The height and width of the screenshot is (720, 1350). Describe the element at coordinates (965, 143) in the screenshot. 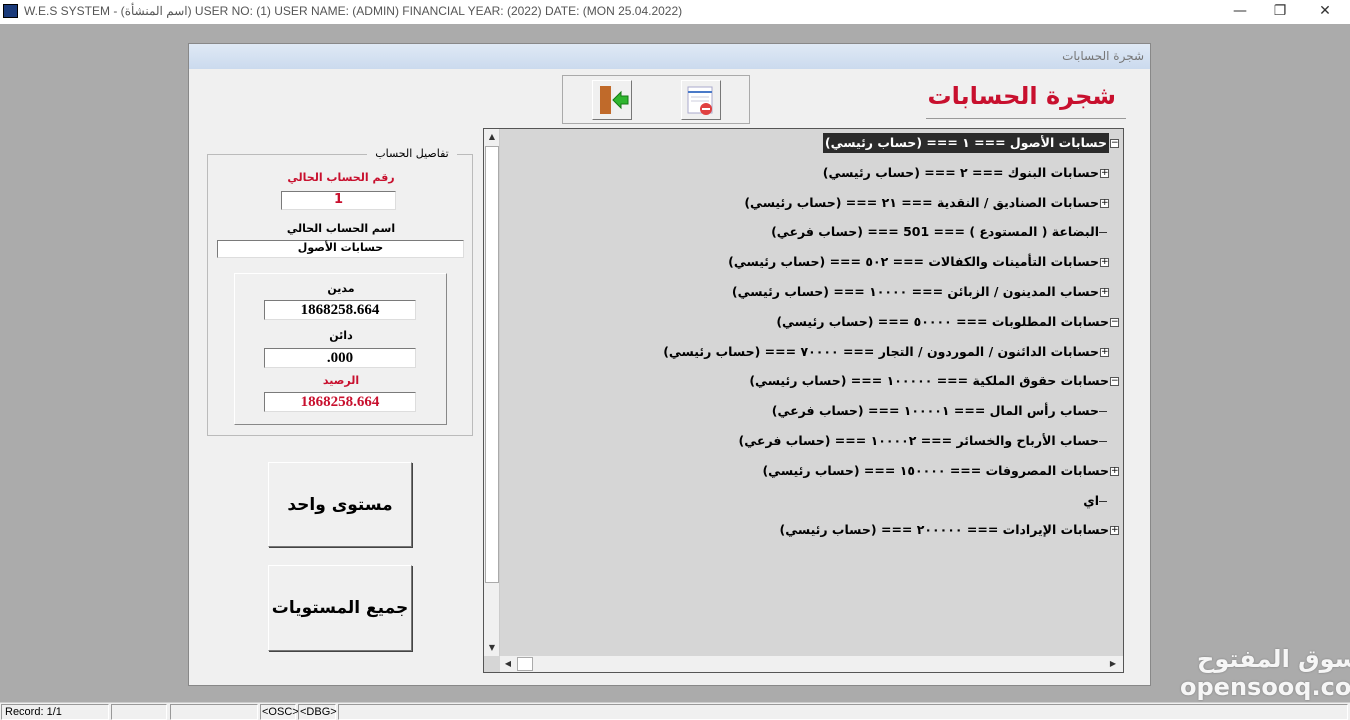

I see `tree-item: حسابات الأصول === ١ === (حساب رئيسي)` at that location.